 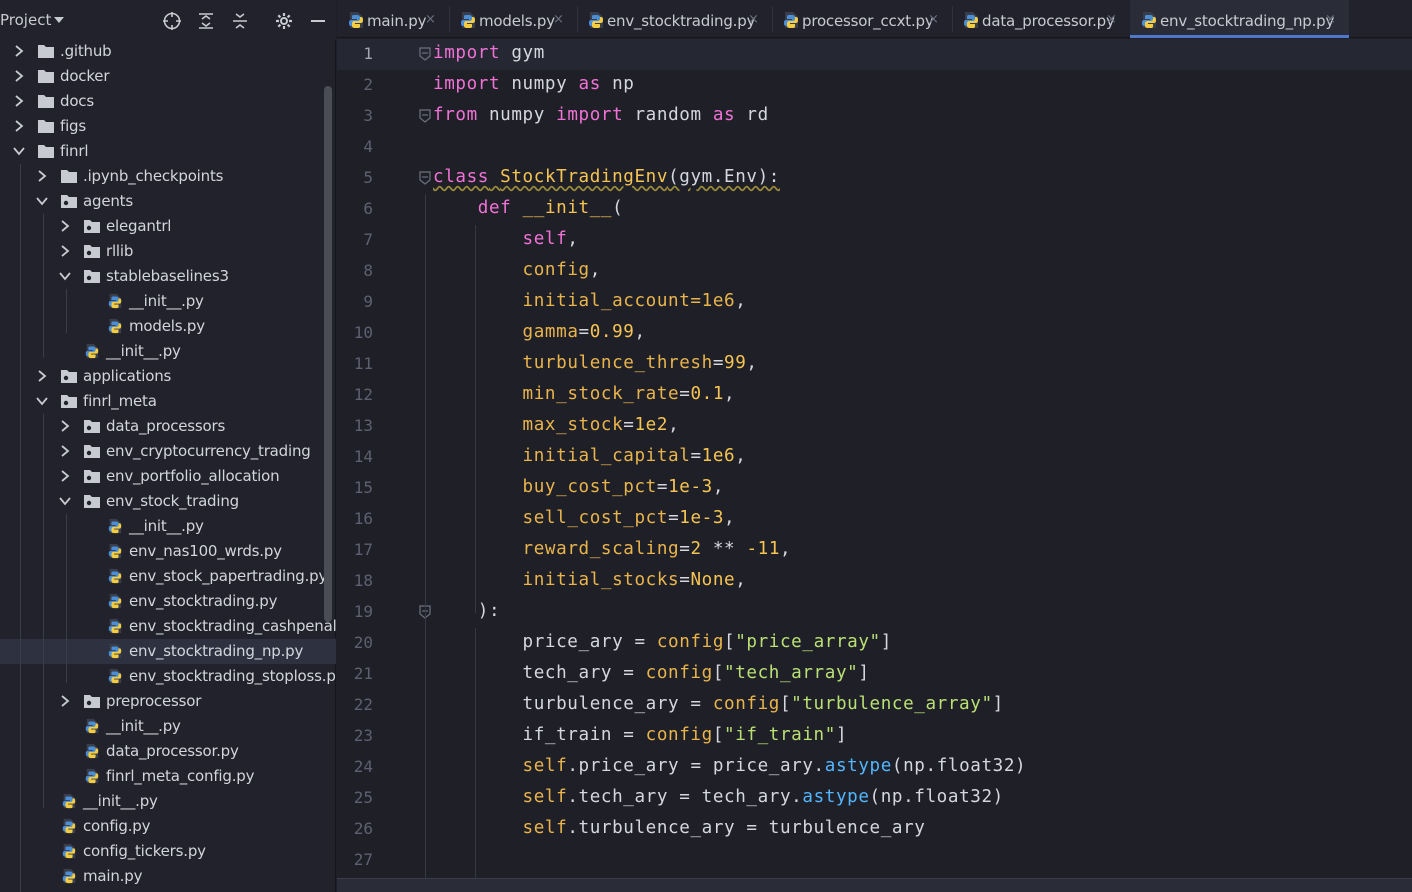 I want to click on tree-file-item: main.py, so click(x=168, y=876).